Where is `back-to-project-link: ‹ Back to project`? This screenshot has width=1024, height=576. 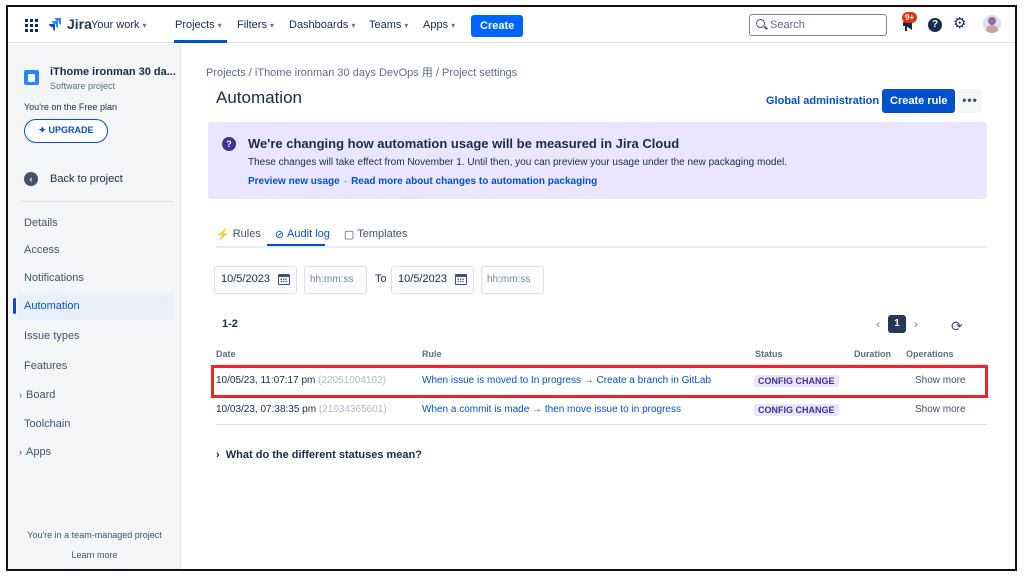
back-to-project-link: ‹ Back to project is located at coordinates (73, 179).